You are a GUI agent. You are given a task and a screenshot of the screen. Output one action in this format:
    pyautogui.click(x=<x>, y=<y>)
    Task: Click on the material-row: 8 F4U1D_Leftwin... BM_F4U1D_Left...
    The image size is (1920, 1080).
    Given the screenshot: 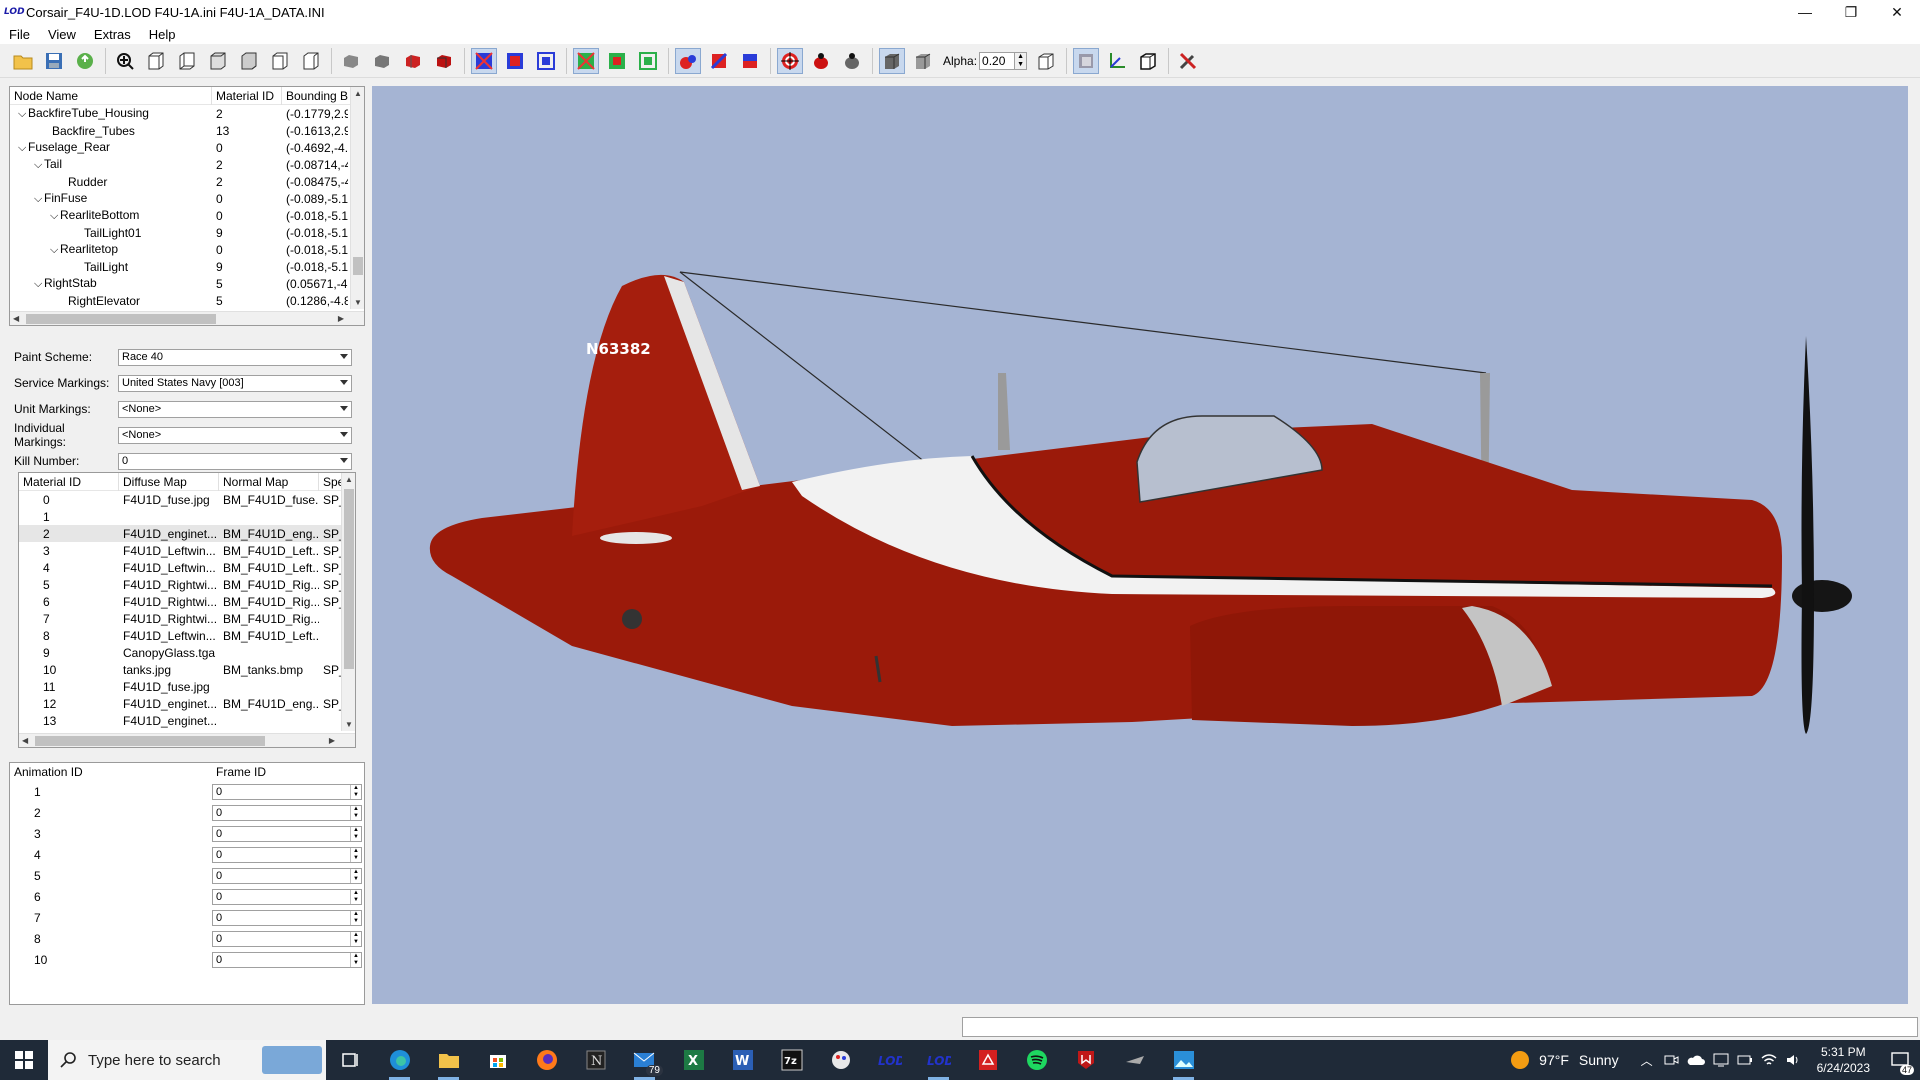 What is the action you would take?
    pyautogui.click(x=187, y=635)
    